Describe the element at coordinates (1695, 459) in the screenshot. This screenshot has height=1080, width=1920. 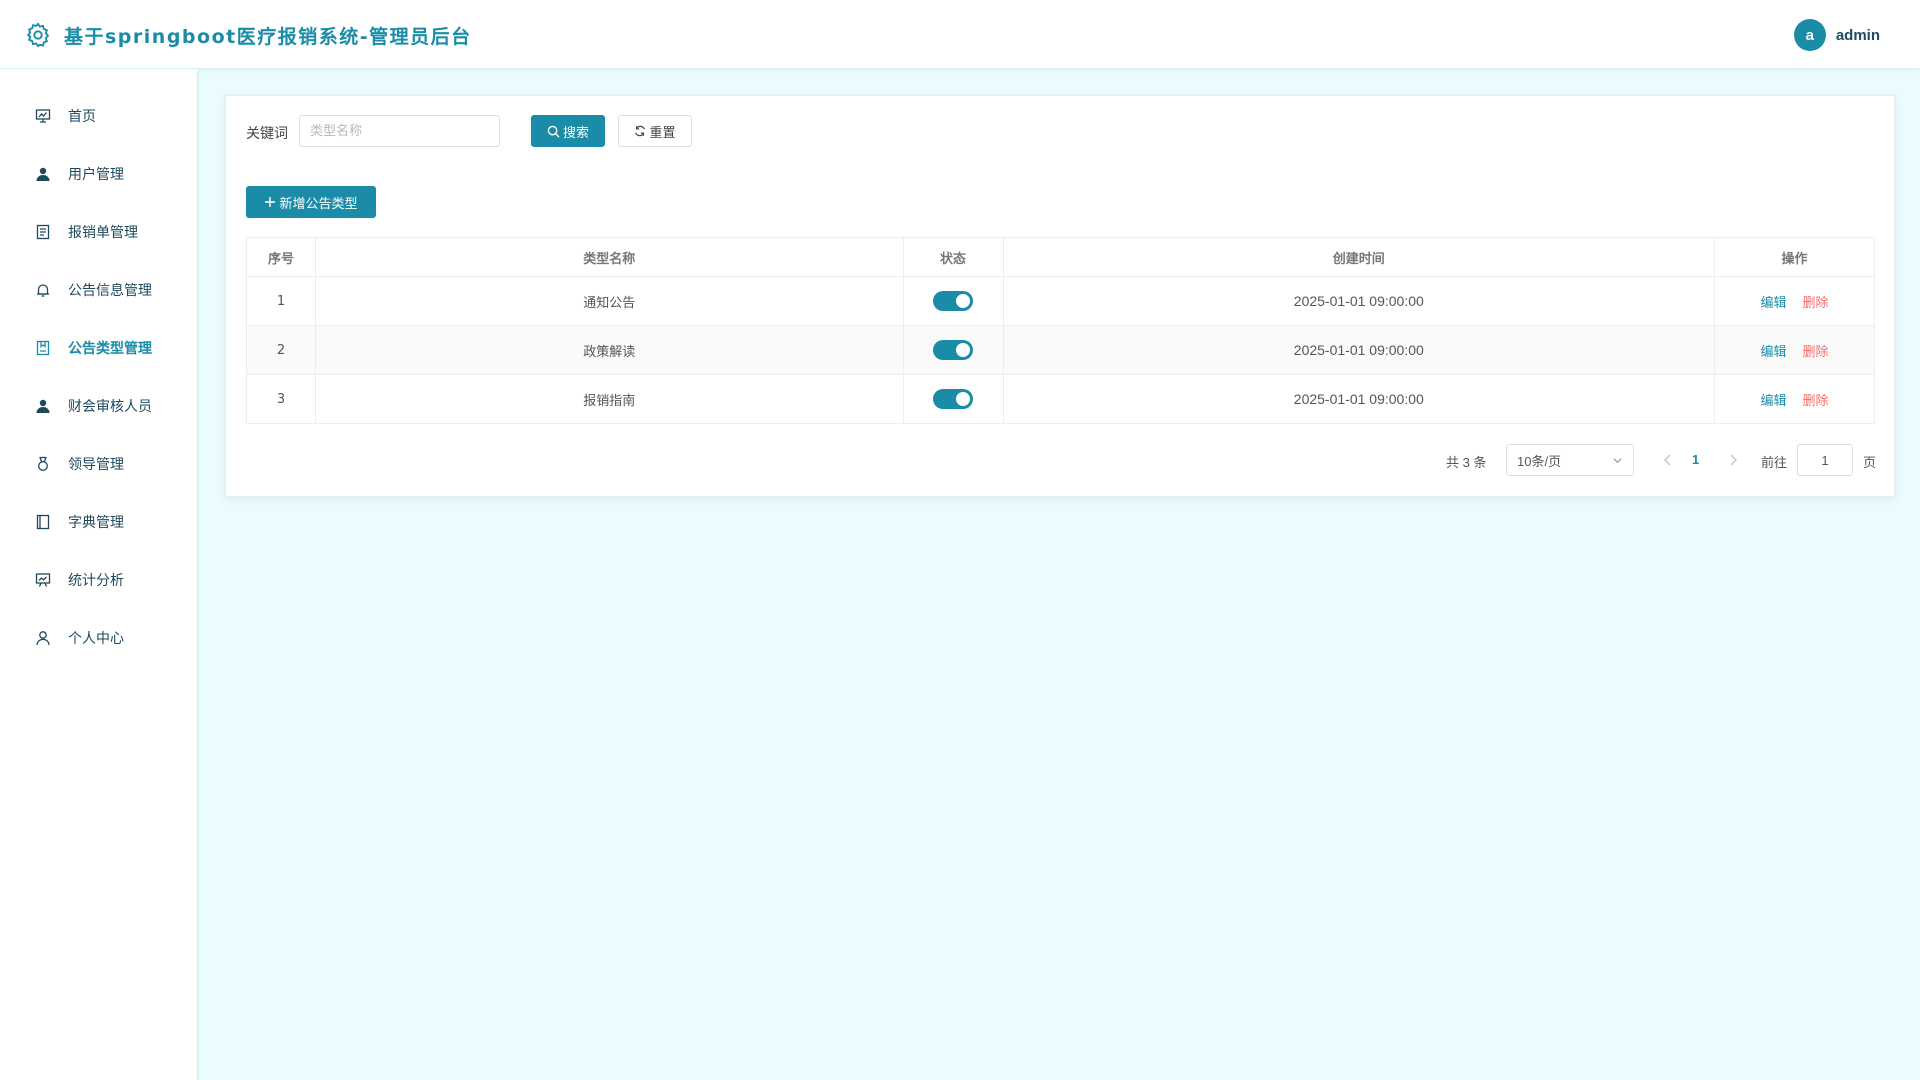
I see `current-page-number: 1` at that location.